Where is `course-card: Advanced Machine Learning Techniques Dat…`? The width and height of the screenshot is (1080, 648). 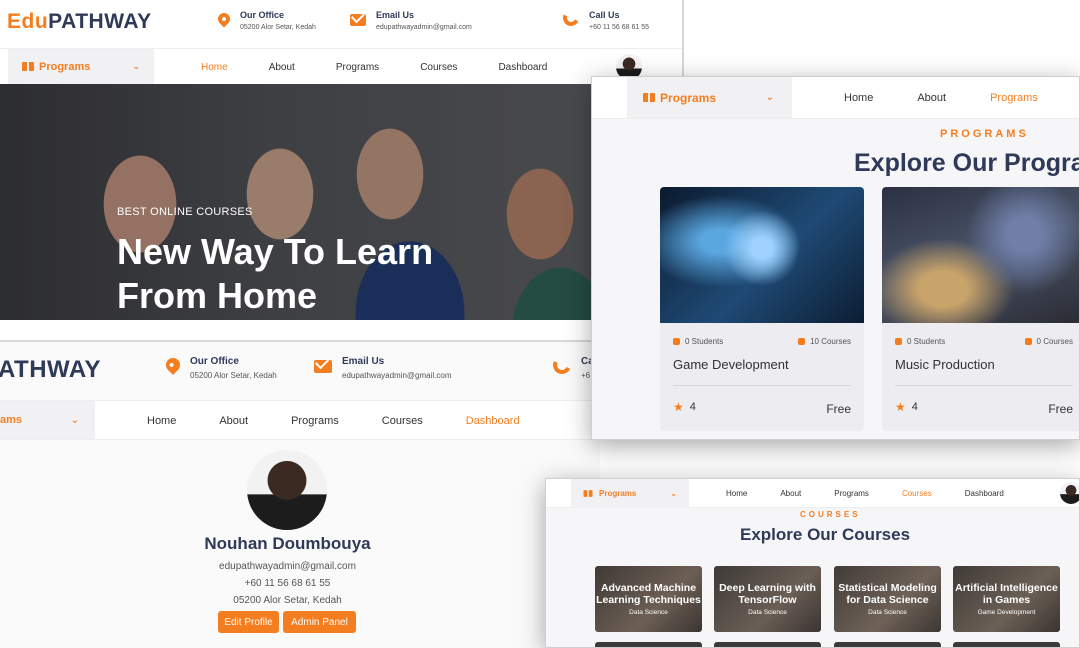
course-card: Advanced Machine Learning Techniques Dat… is located at coordinates (648, 599).